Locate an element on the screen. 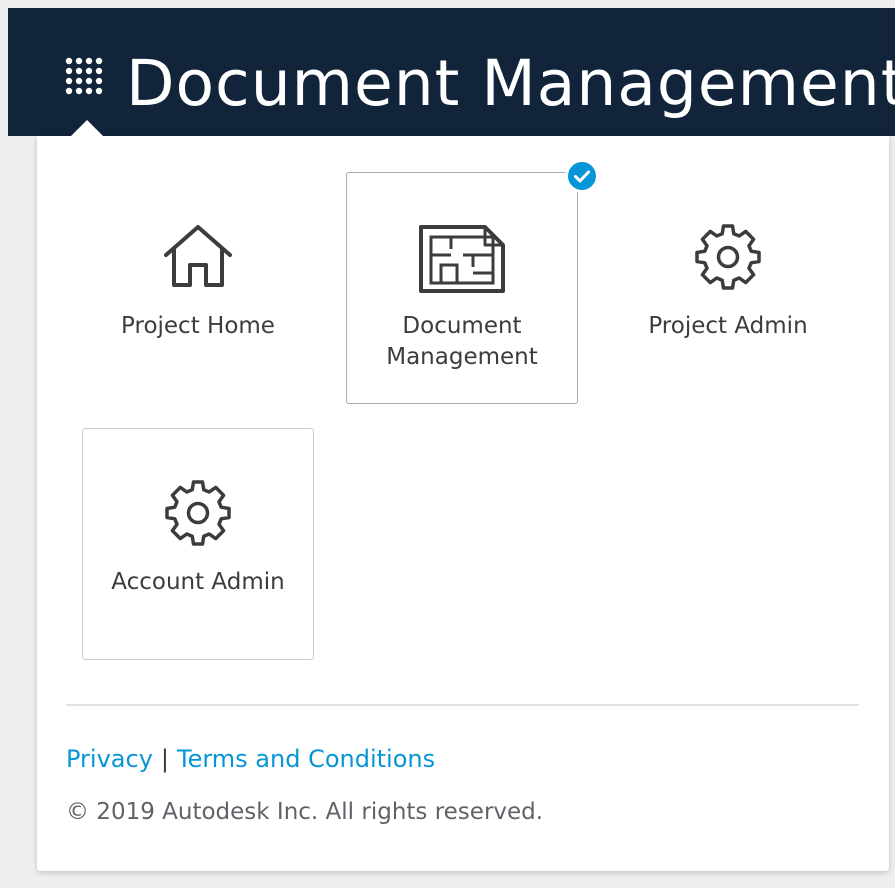 The height and width of the screenshot is (888, 895). tile-account-admin: Account Admin is located at coordinates (198, 544).